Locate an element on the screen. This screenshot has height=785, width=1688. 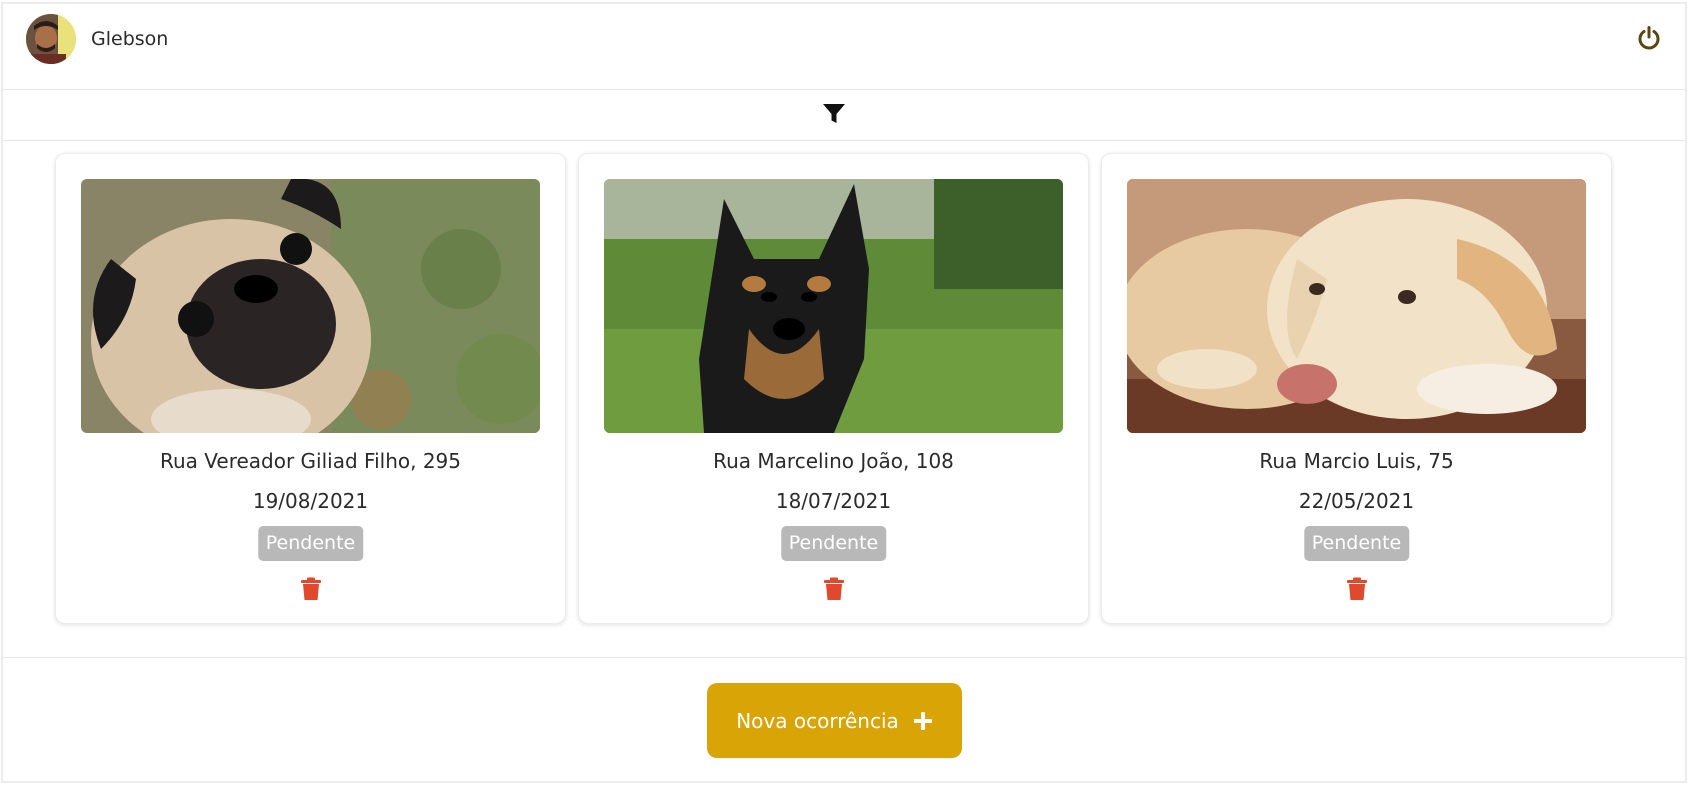
plus-icon is located at coordinates (923, 721).